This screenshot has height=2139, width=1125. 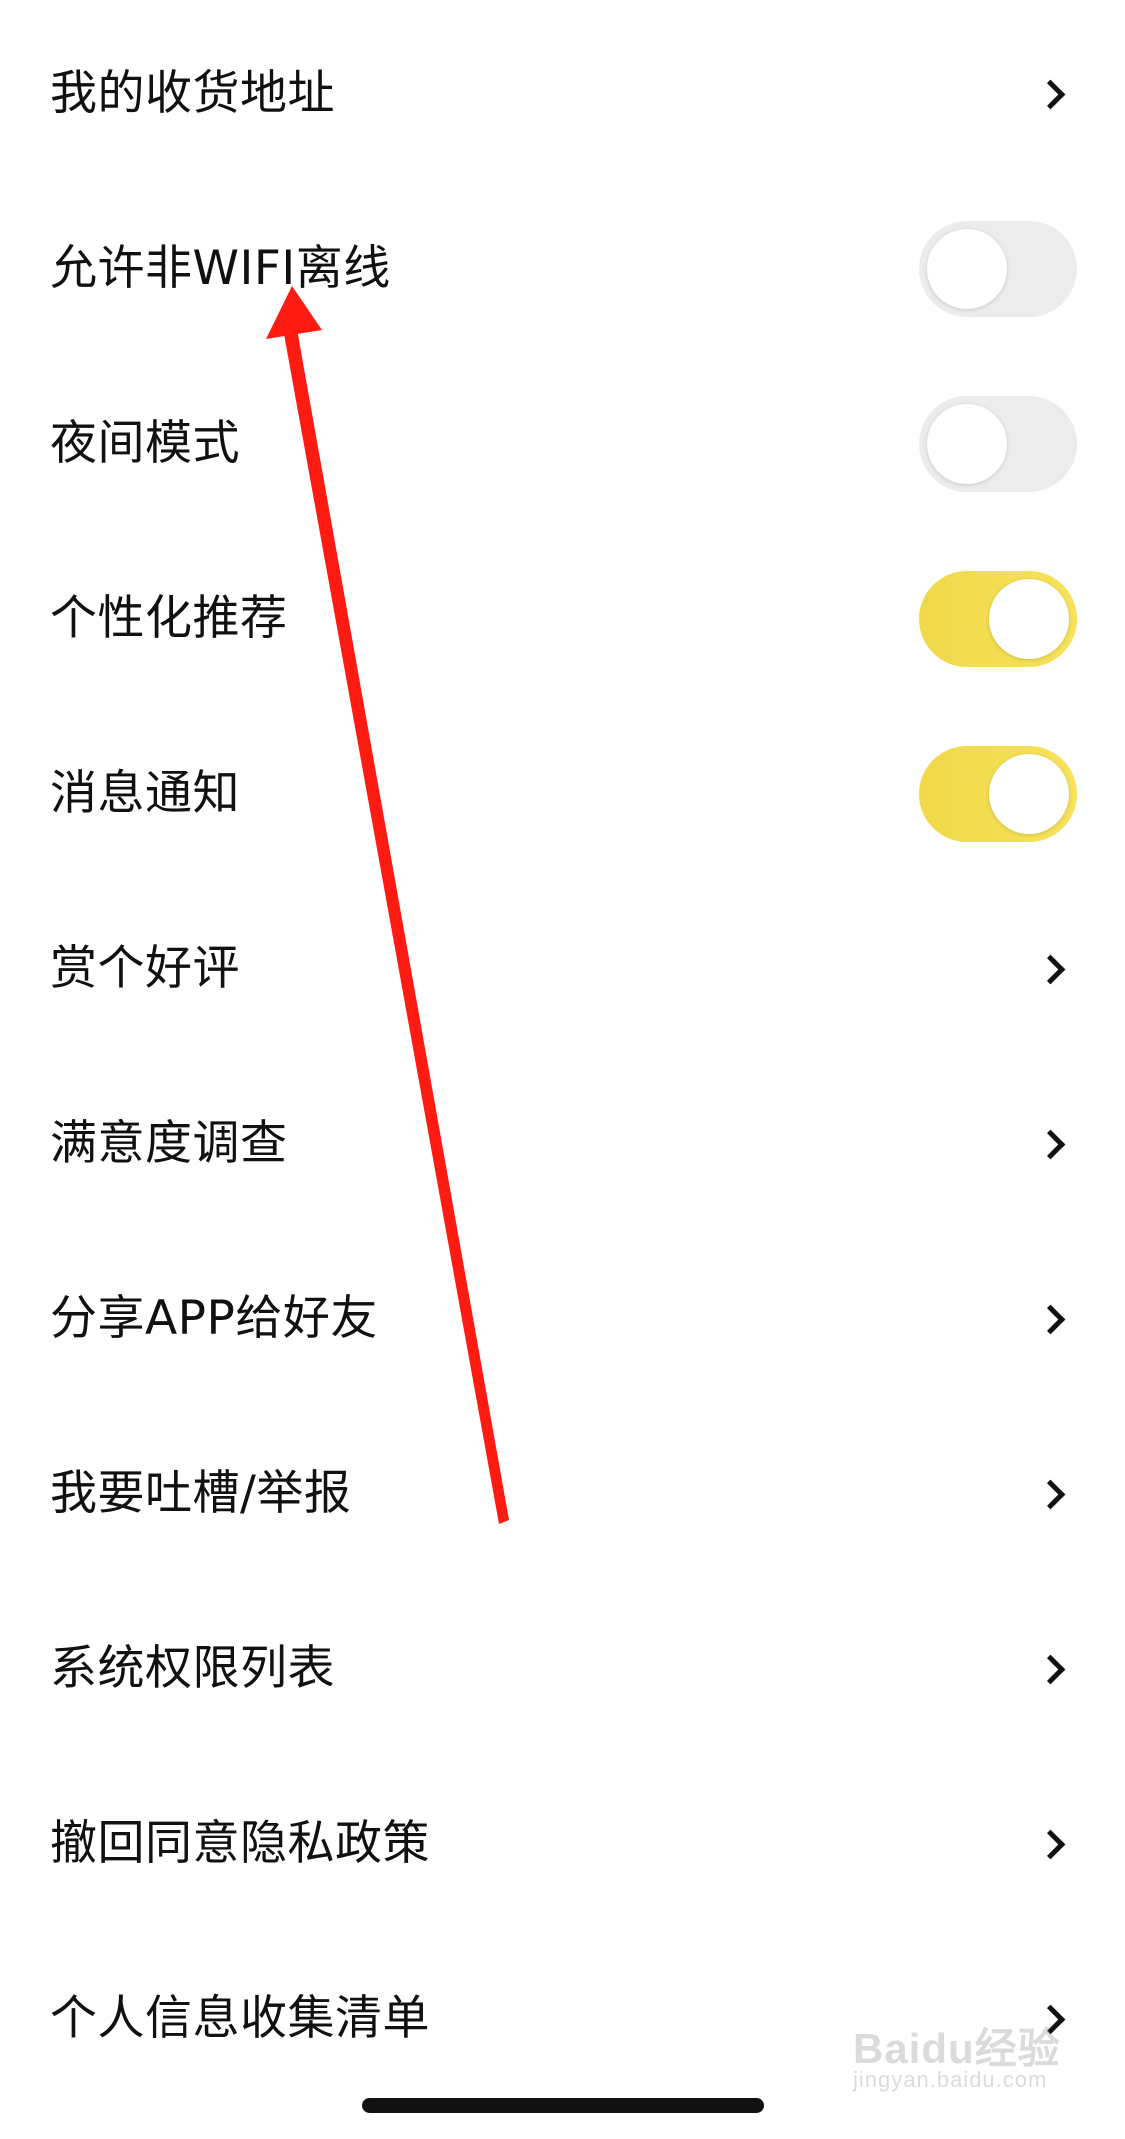 I want to click on night-mode-toggle, so click(x=998, y=443).